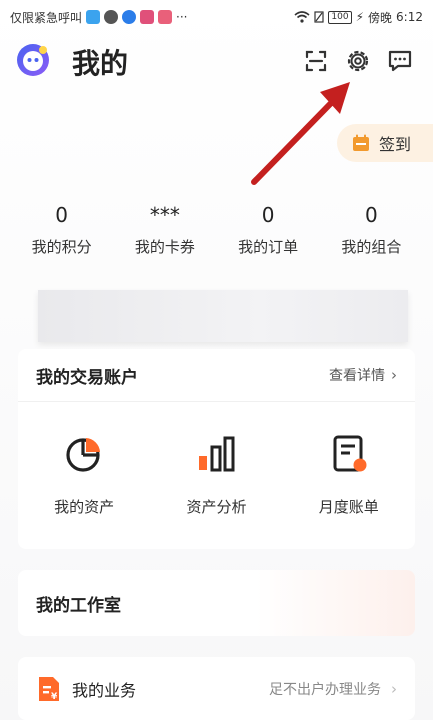 The height and width of the screenshot is (720, 433). I want to click on calendar-icon, so click(361, 142).